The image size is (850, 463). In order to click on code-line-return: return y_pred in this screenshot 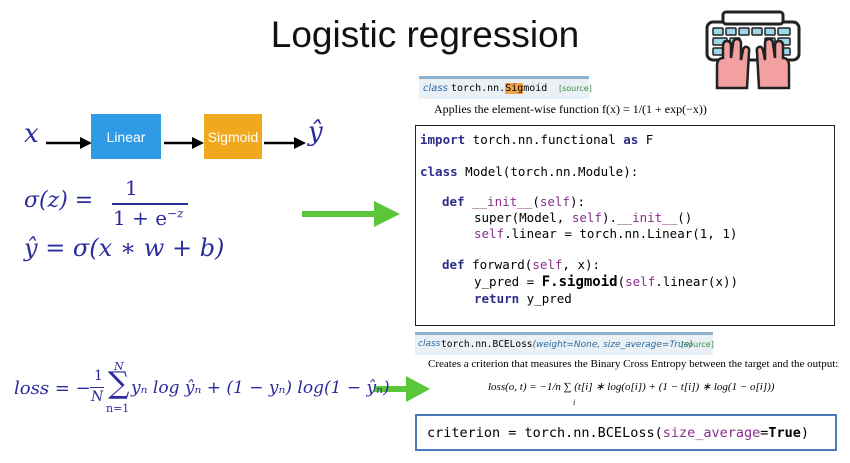, I will do `click(523, 298)`.